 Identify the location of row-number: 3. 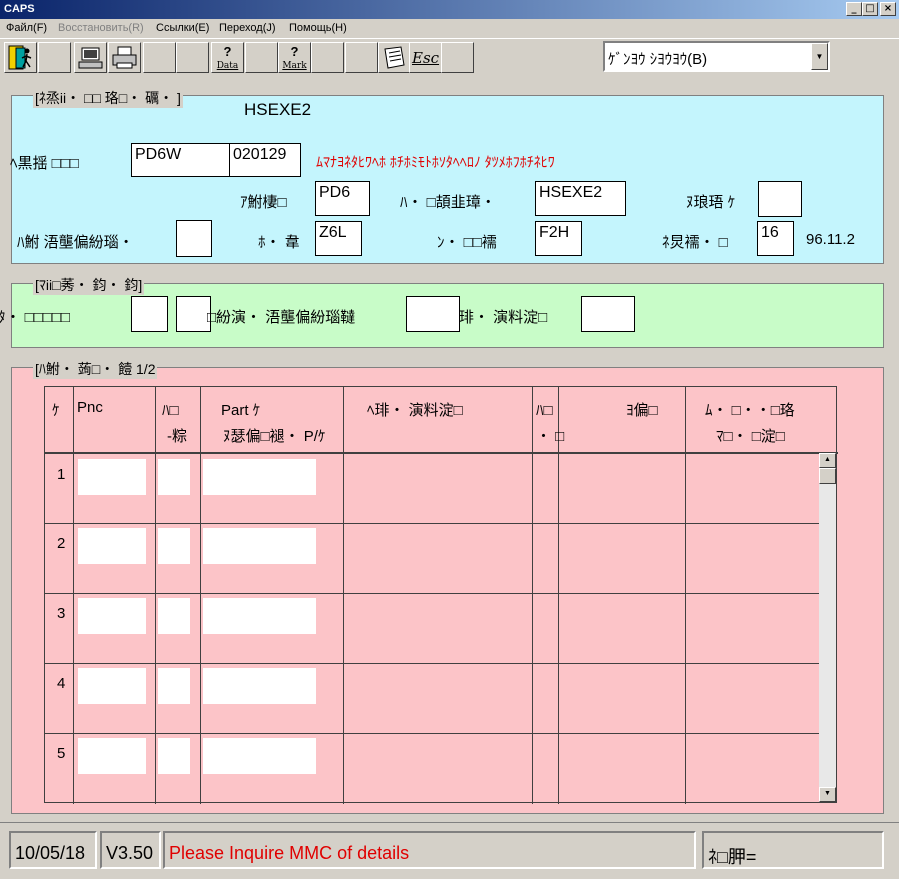
(61, 613).